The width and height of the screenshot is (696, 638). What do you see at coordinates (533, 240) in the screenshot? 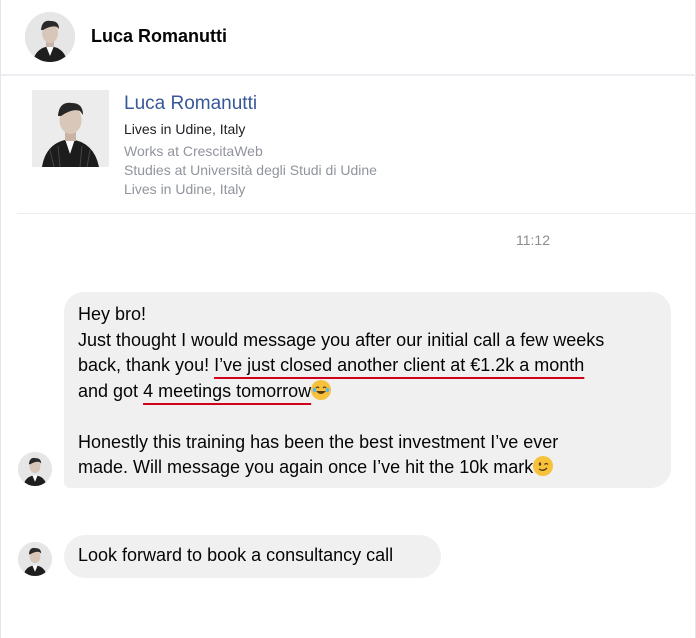
I see `message-timestamp: 11:12` at bounding box center [533, 240].